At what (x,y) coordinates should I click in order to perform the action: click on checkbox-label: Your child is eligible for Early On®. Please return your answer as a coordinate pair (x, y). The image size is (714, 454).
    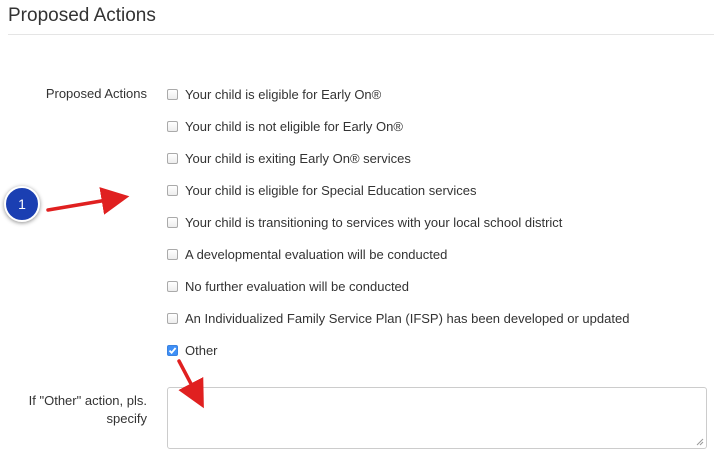
    Looking at the image, I should click on (283, 94).